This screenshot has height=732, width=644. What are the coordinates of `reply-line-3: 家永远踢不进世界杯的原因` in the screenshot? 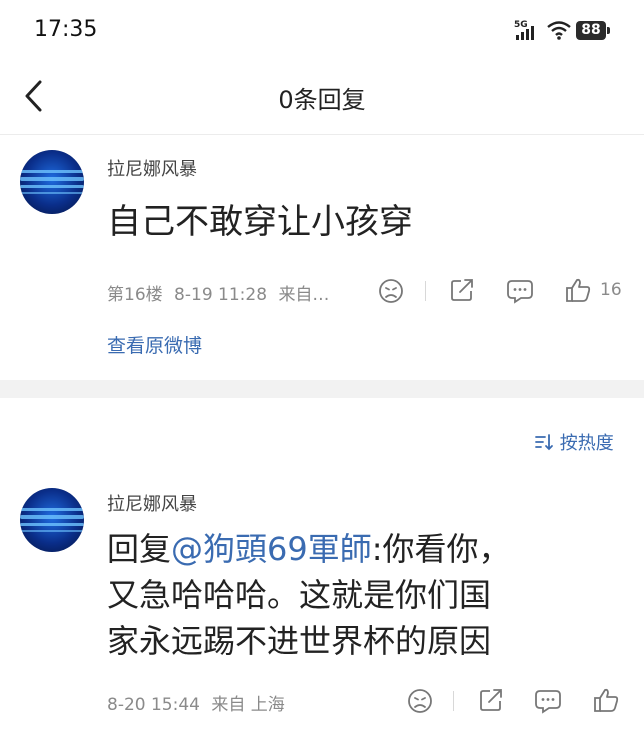 It's located at (299, 641).